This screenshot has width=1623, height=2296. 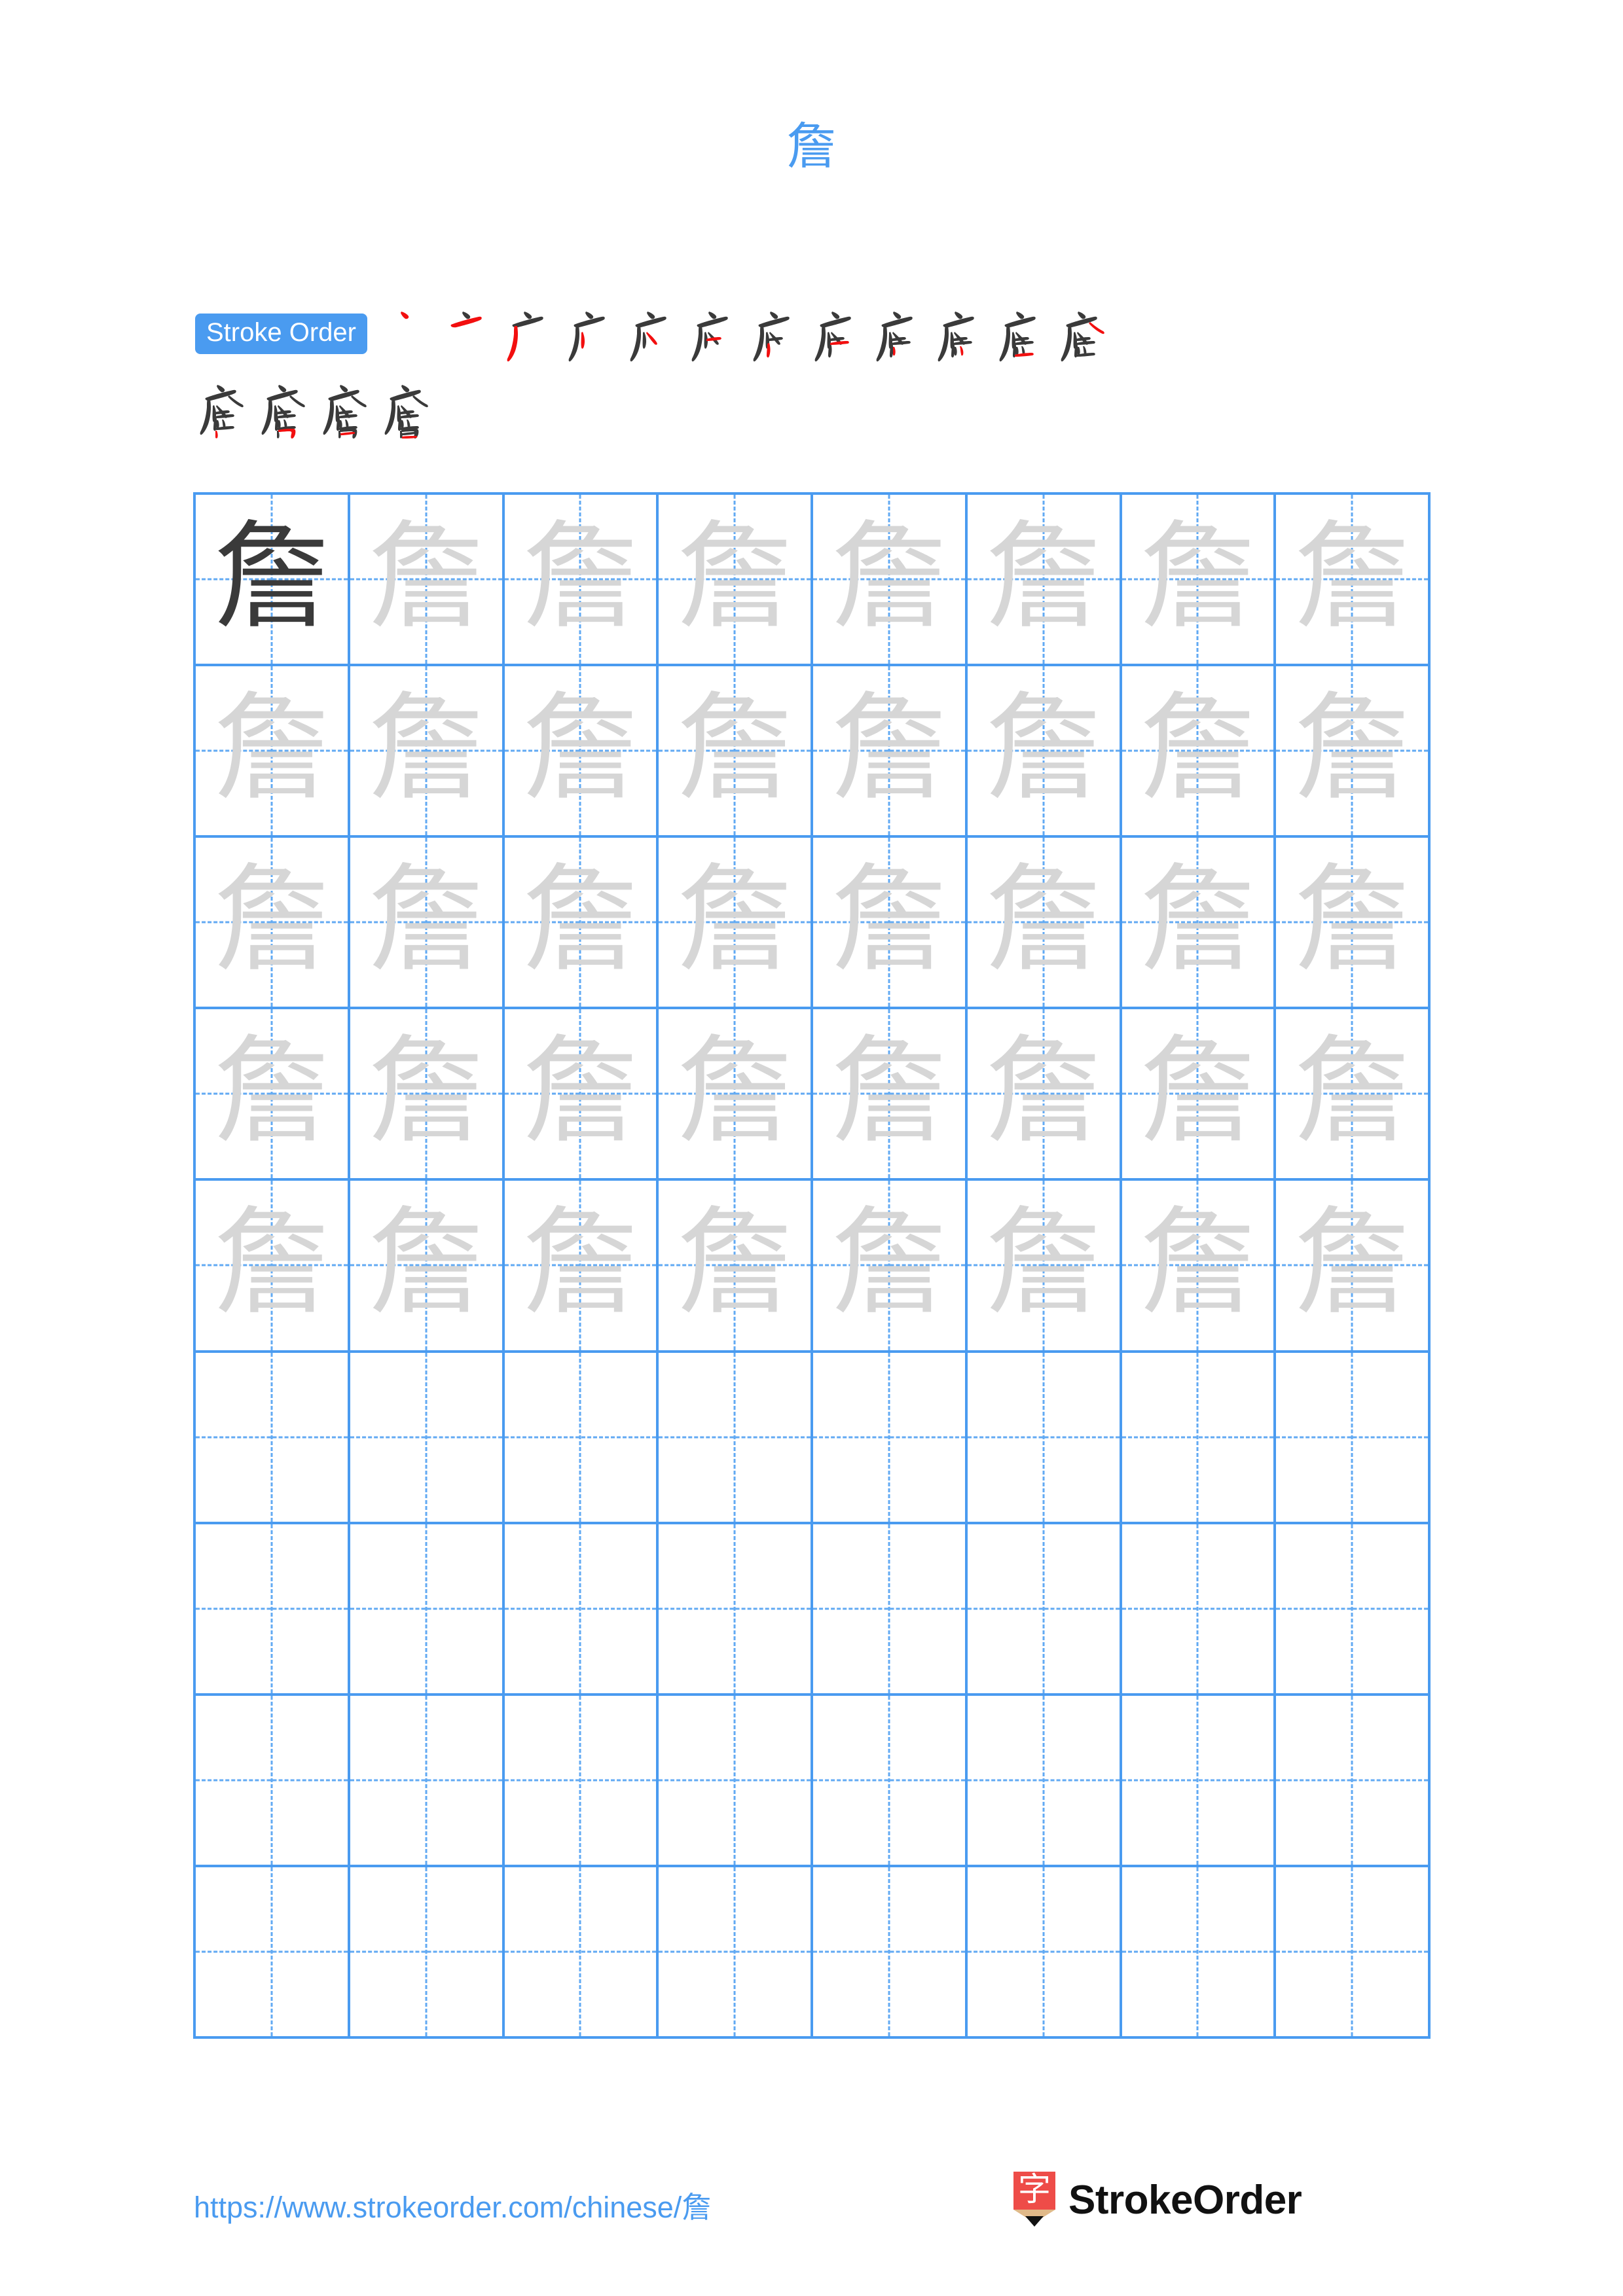 I want to click on practice-cell-r4-c2: 詹, so click(x=427, y=1095).